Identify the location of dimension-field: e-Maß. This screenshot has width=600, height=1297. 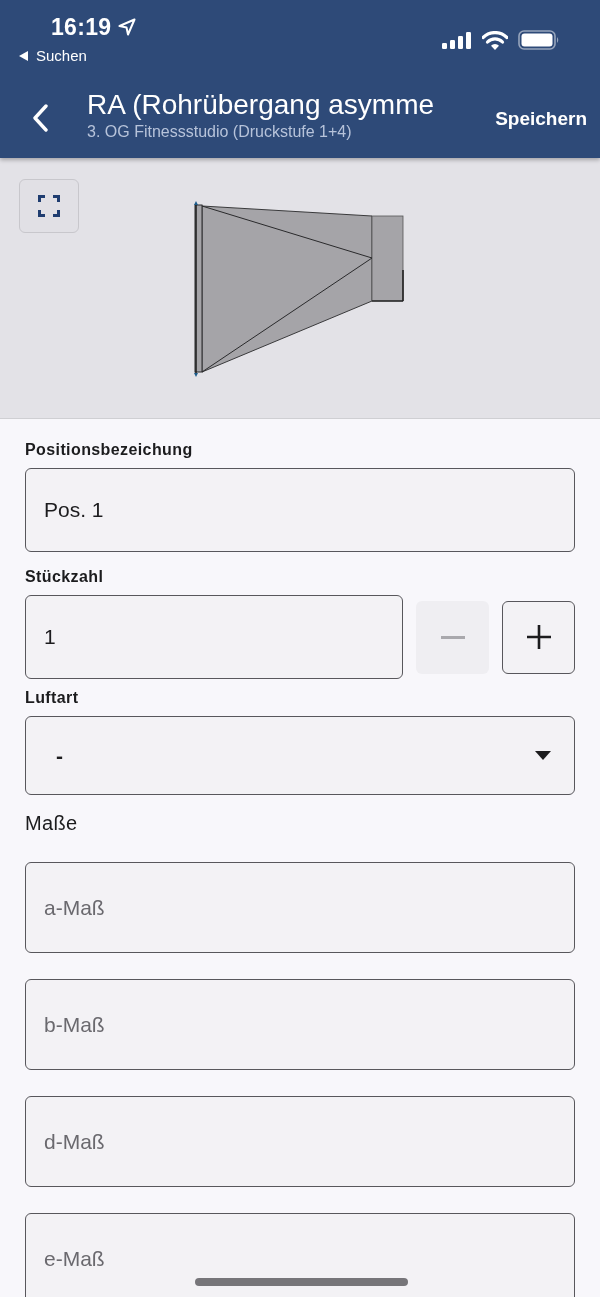
(300, 1255).